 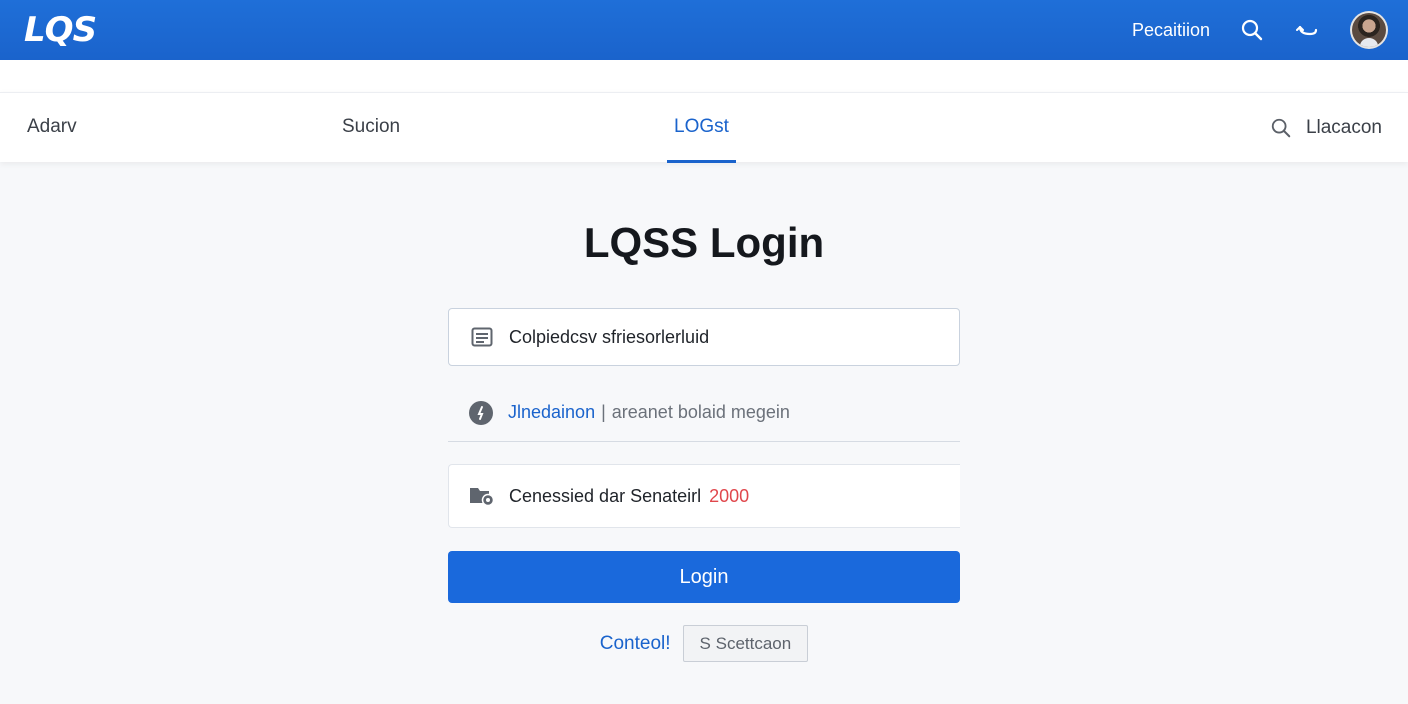 What do you see at coordinates (704, 30) in the screenshot?
I see `top-app-bar: LQS Pecaitiion` at bounding box center [704, 30].